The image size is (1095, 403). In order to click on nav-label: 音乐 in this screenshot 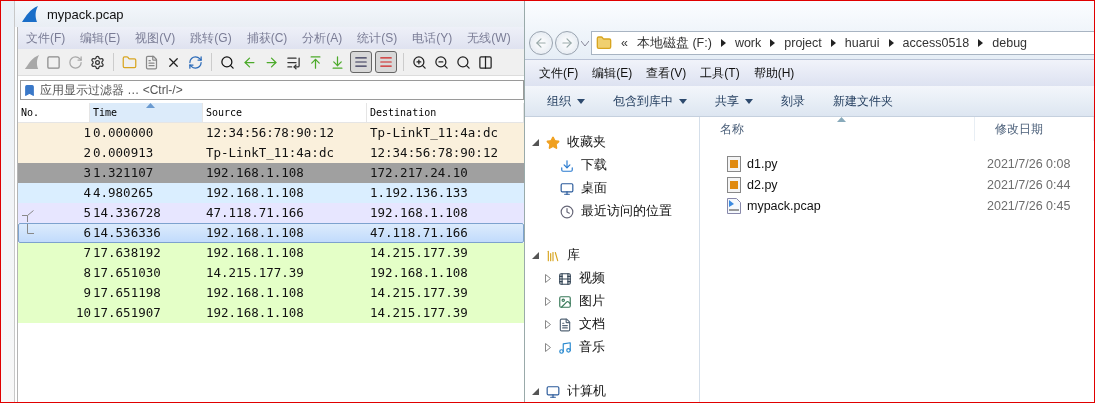, I will do `click(592, 347)`.